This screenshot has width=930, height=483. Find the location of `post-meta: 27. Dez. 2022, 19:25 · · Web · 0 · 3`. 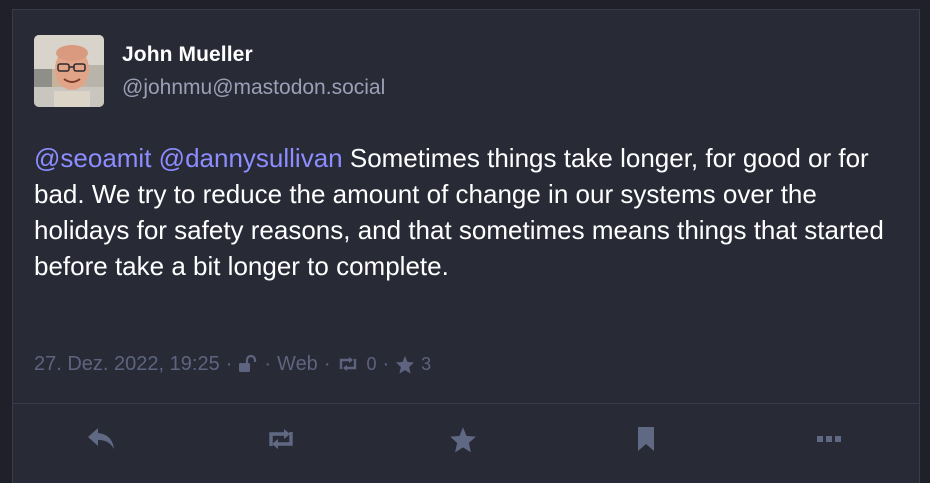

post-meta: 27. Dez. 2022, 19:25 · · Web · 0 · 3 is located at coordinates (232, 364).